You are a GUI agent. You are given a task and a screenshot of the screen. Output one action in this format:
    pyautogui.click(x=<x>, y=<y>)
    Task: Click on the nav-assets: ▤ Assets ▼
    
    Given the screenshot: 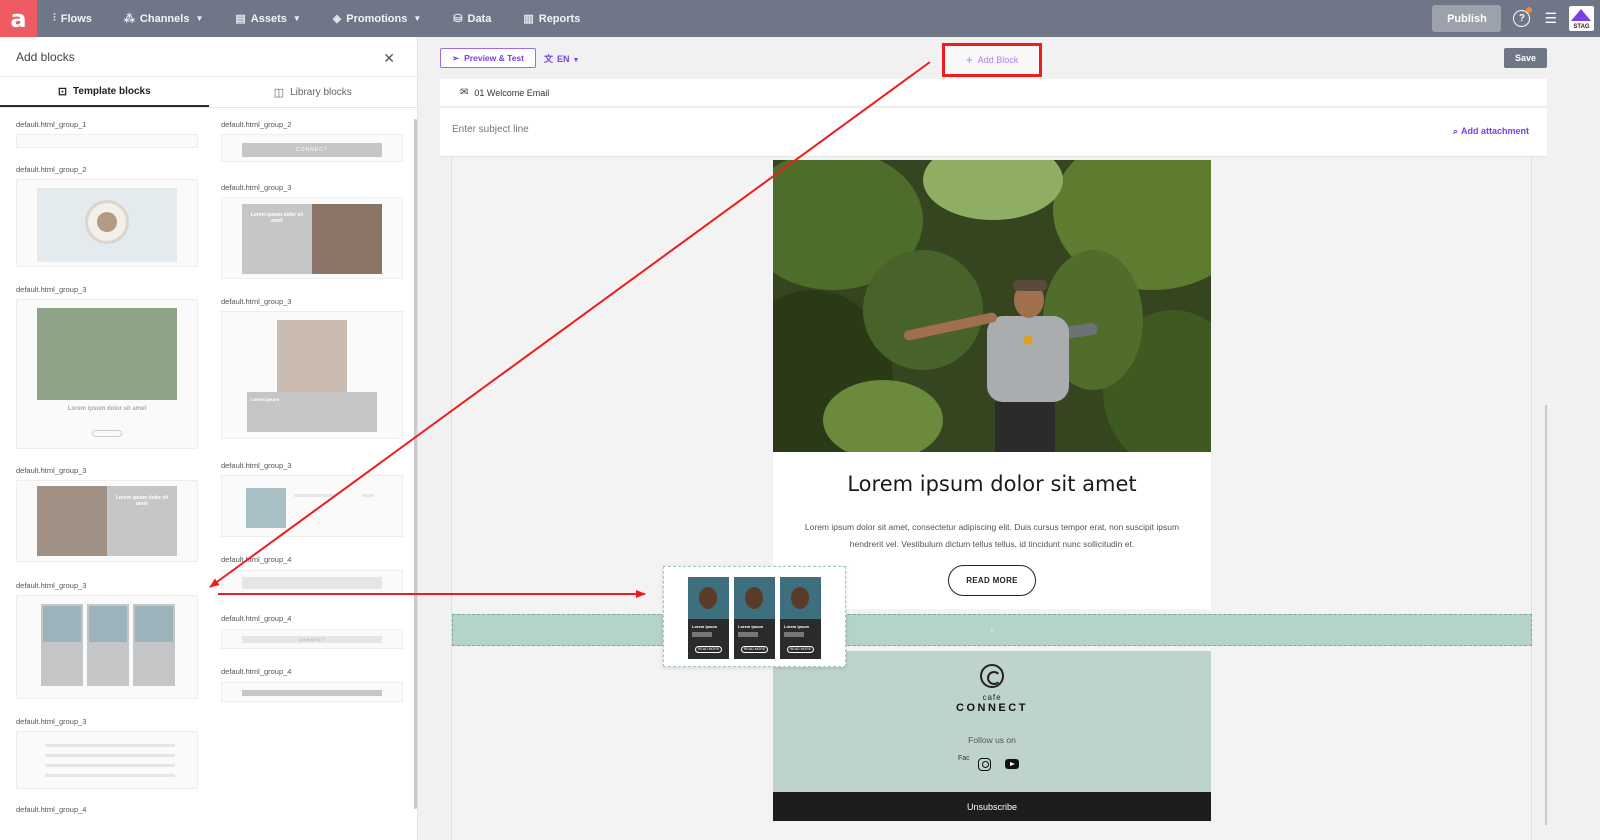 What is the action you would take?
    pyautogui.click(x=268, y=19)
    